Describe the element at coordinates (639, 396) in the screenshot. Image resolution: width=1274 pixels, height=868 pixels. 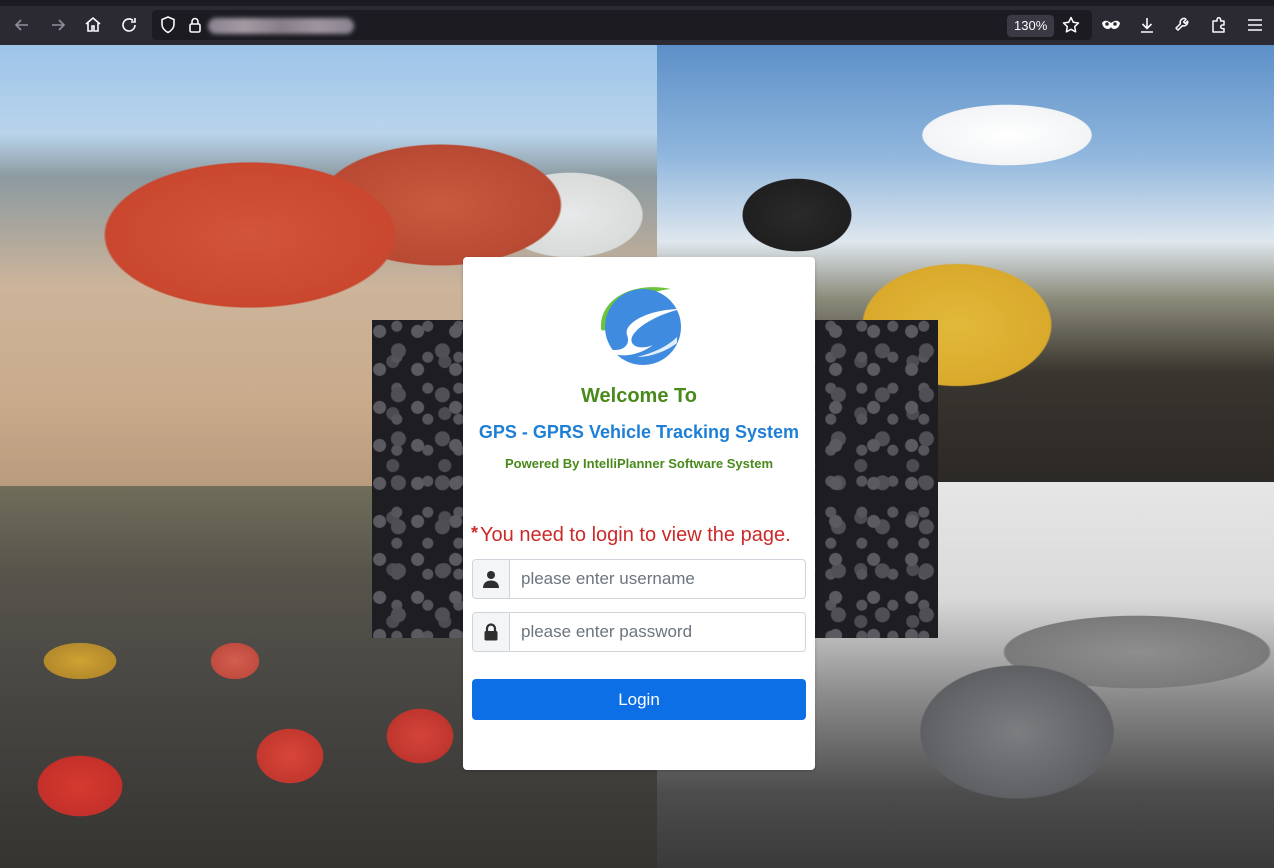
I see `welcome-heading: Welcome To` at that location.